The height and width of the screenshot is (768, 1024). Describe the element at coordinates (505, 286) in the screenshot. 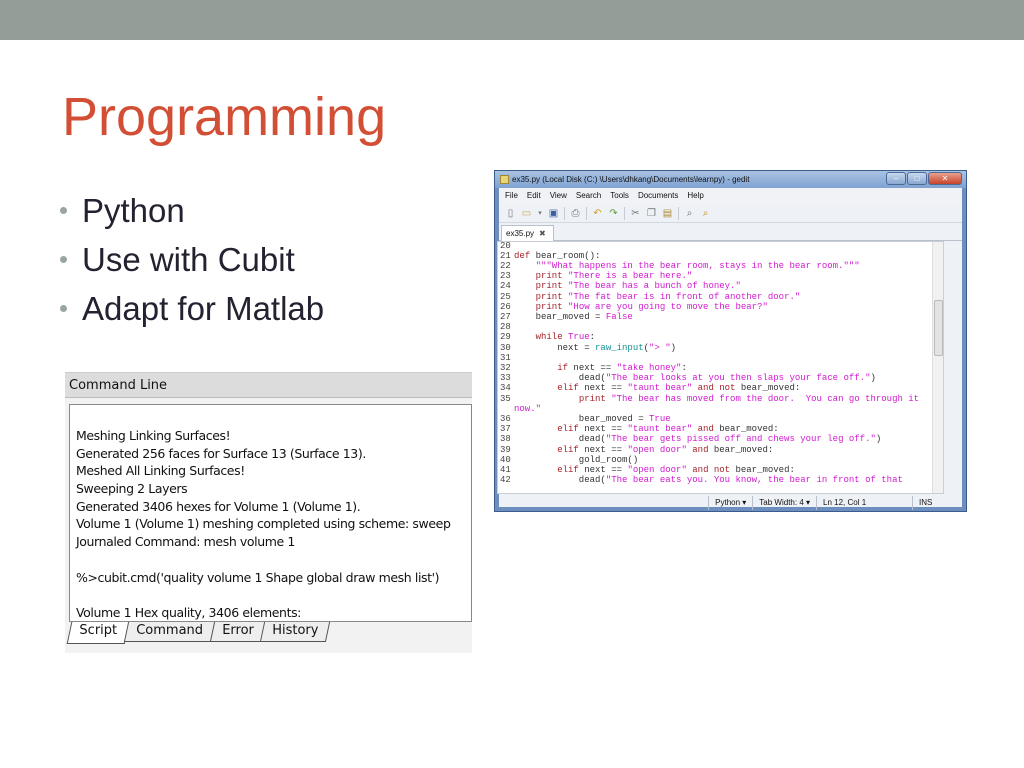

I see `line-number: 24` at that location.